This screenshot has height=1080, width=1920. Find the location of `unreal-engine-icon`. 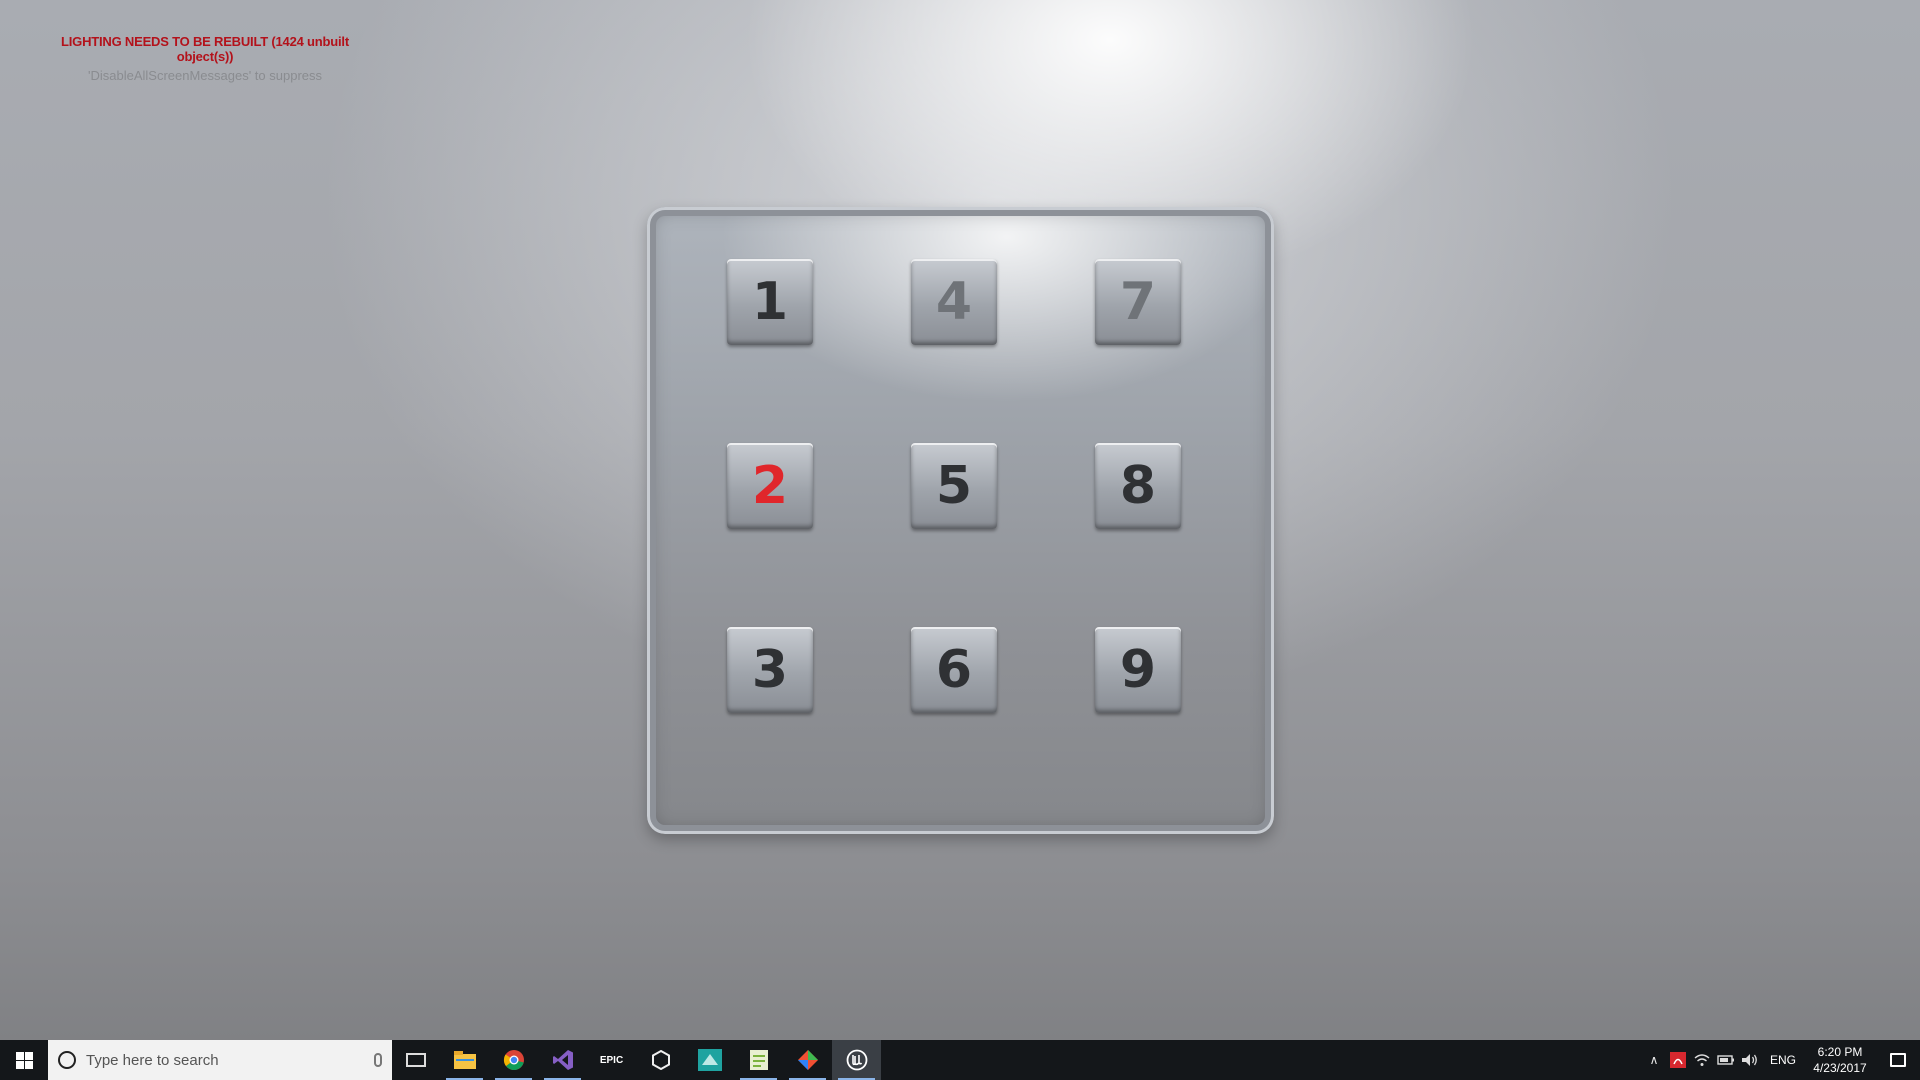

unreal-engine-icon is located at coordinates (857, 1060).